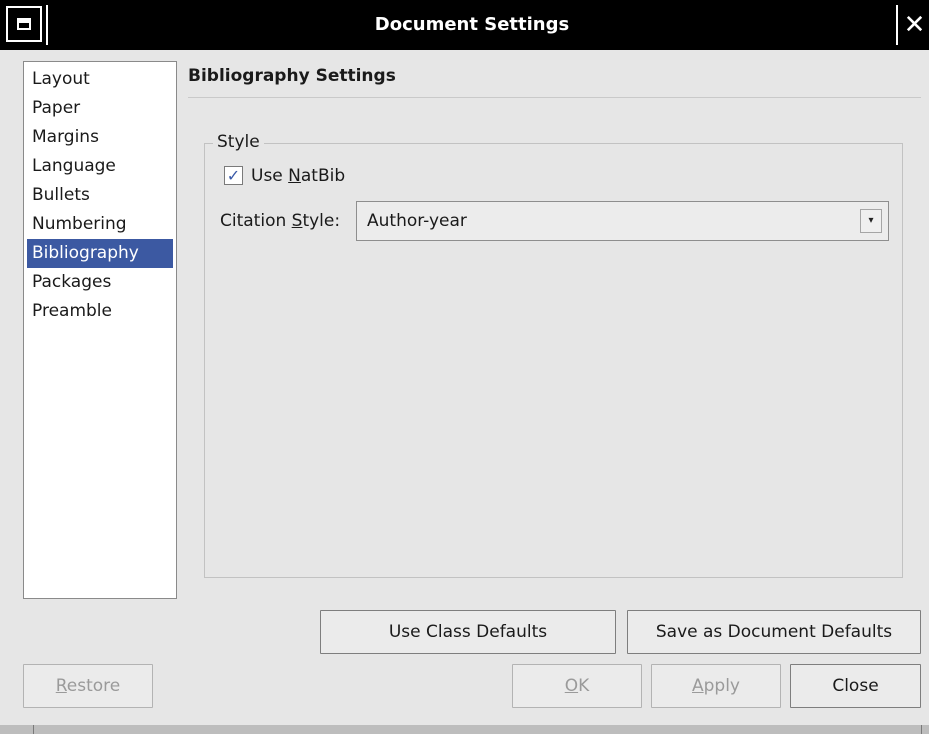 This screenshot has height=734, width=929. I want to click on ok-mnemonic: O, so click(571, 686).